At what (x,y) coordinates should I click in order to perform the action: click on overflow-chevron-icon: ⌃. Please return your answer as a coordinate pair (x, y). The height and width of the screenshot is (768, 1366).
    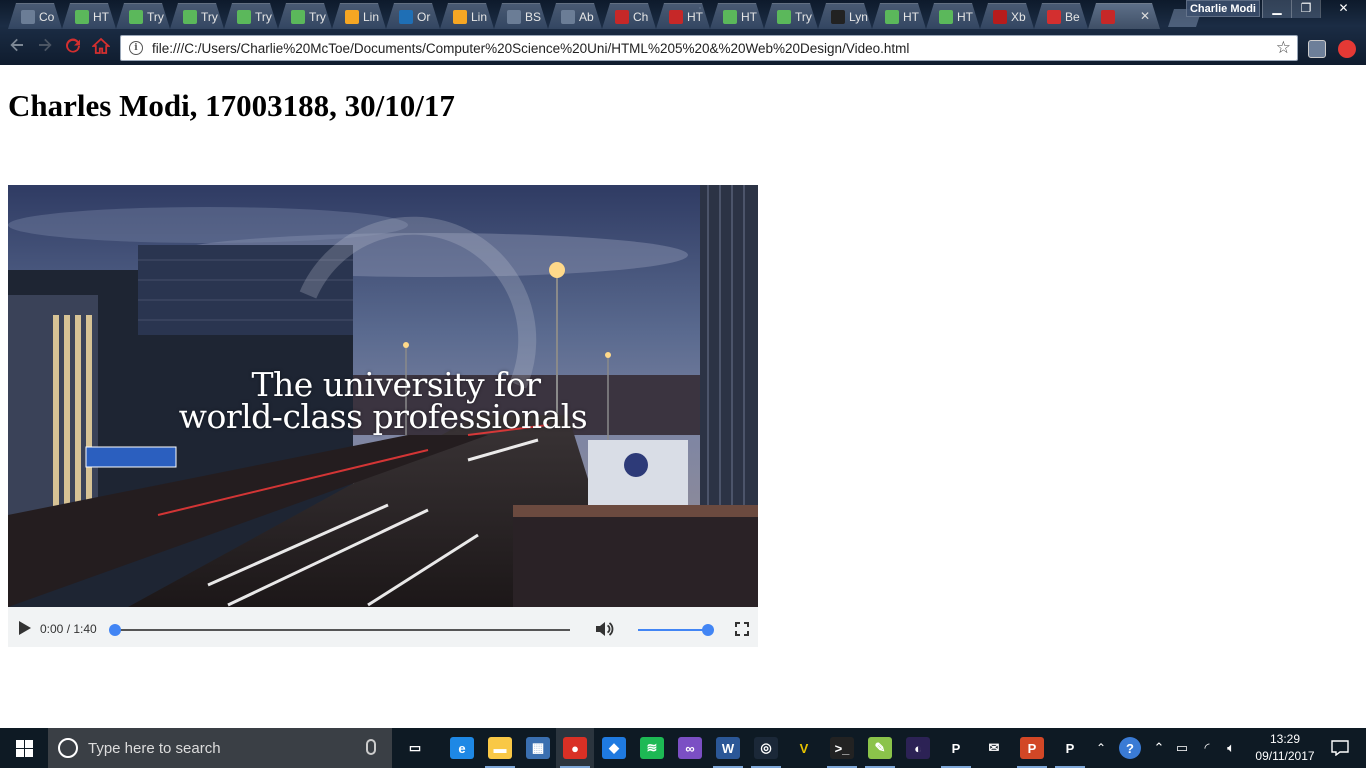
    Looking at the image, I should click on (1101, 748).